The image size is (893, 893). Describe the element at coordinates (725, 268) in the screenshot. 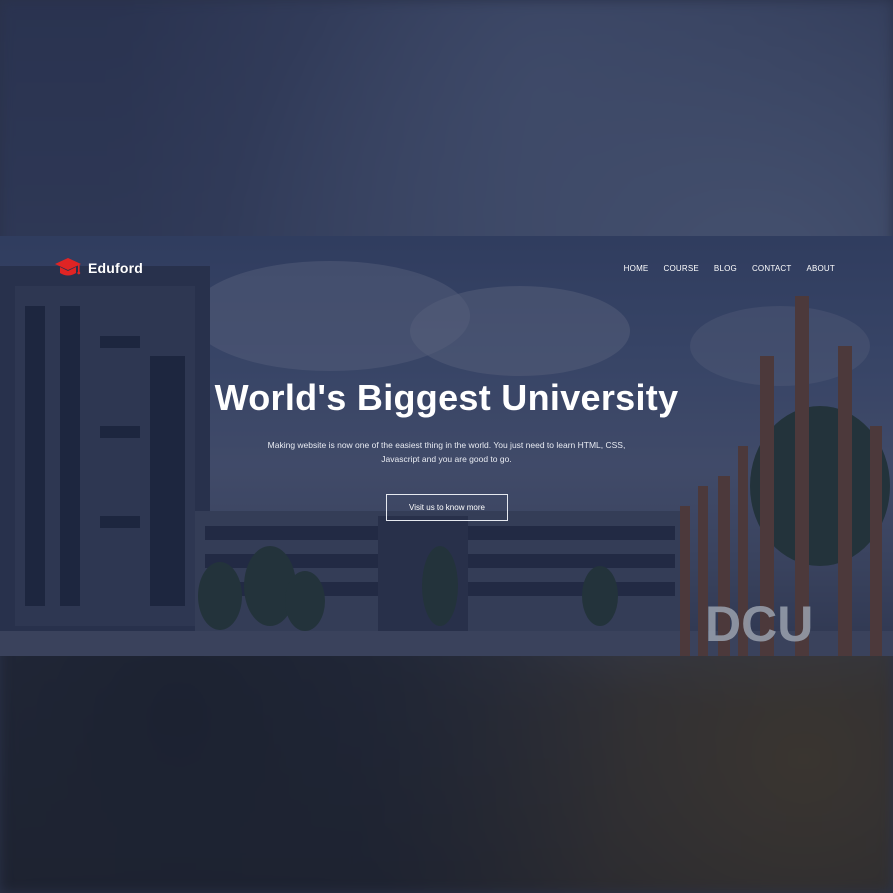

I see `nav-item-blog: BLOG` at that location.